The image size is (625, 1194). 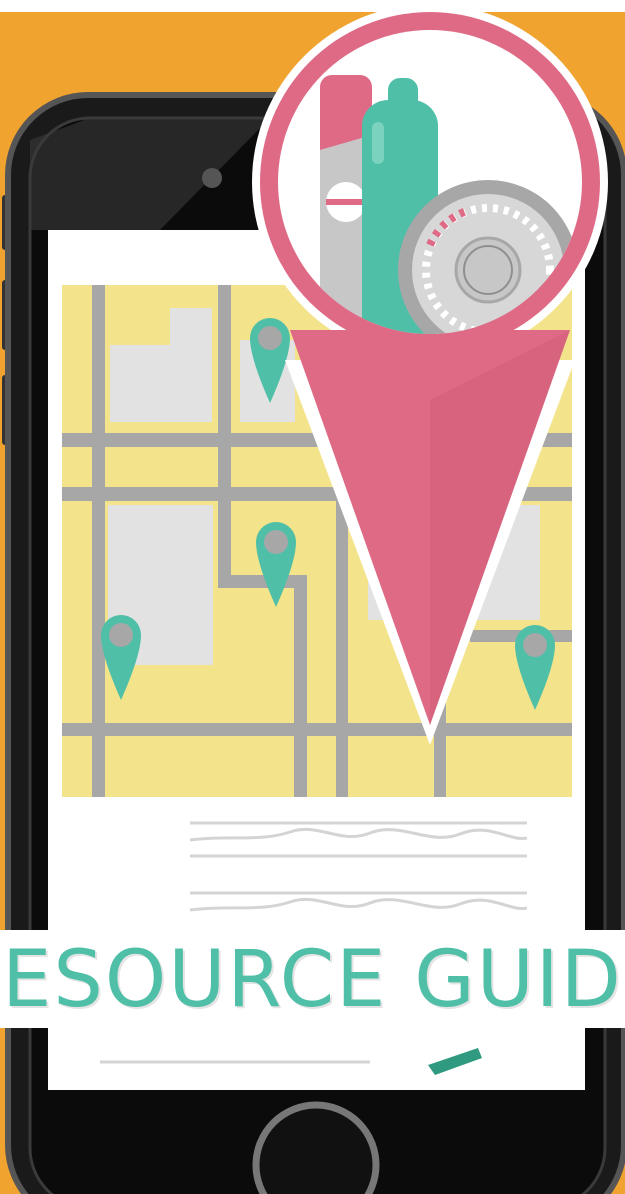 I want to click on resource-guide-banner: ESOURCE GUID, so click(x=312, y=980).